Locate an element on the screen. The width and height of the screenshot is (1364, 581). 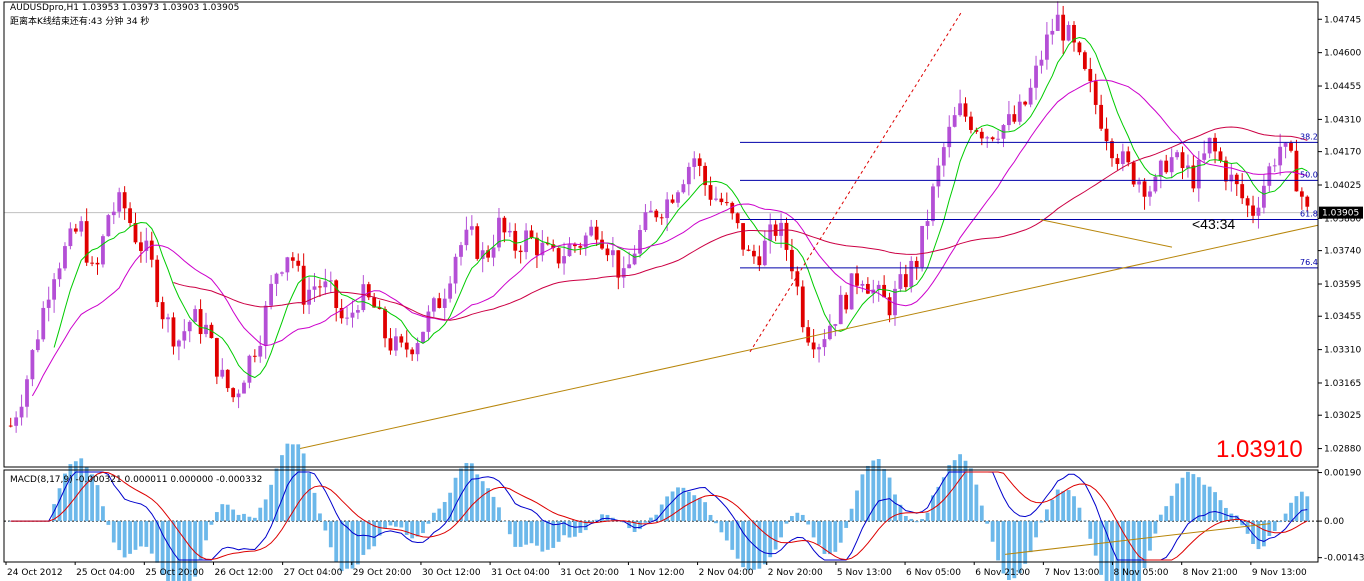
price-tick-label: 1.04745 is located at coordinates (1342, 20).